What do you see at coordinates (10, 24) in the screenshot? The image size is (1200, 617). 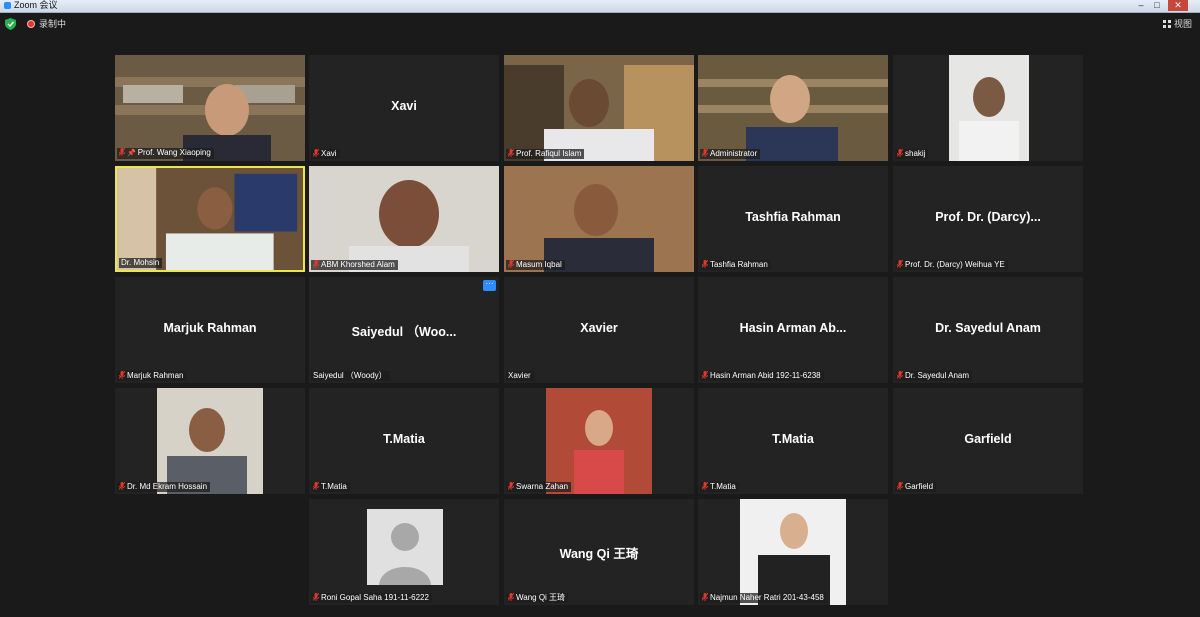 I see `shield-icon` at bounding box center [10, 24].